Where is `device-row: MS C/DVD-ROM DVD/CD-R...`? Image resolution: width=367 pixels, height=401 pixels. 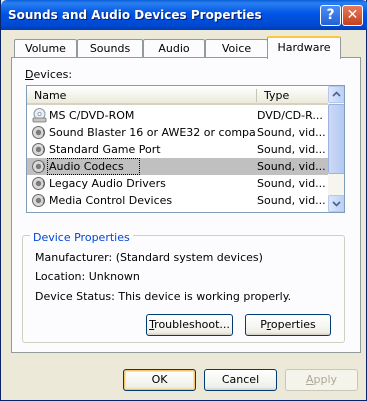
device-row: MS C/DVD-ROM DVD/CD-R... is located at coordinates (177, 115).